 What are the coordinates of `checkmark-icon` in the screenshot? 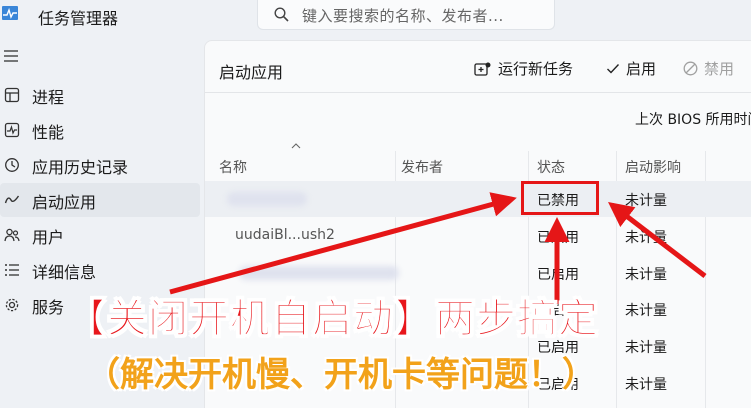 It's located at (613, 68).